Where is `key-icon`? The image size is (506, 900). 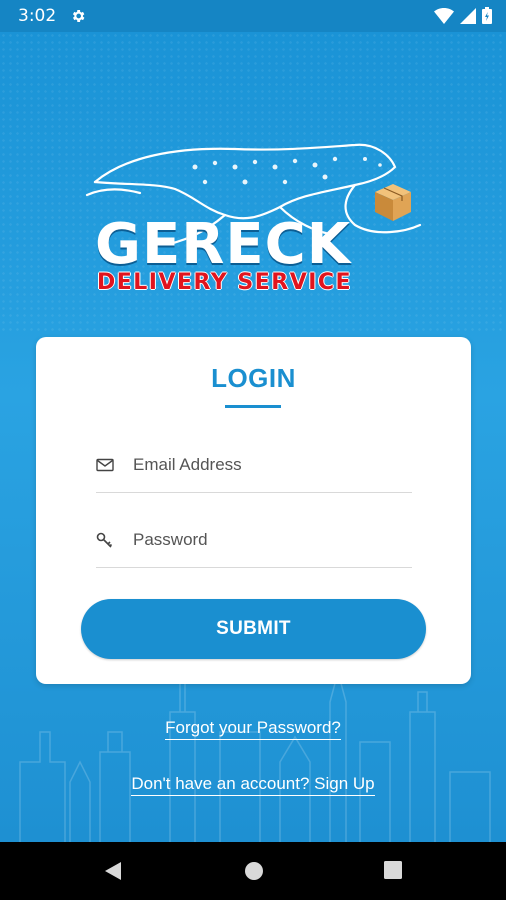 key-icon is located at coordinates (104, 540).